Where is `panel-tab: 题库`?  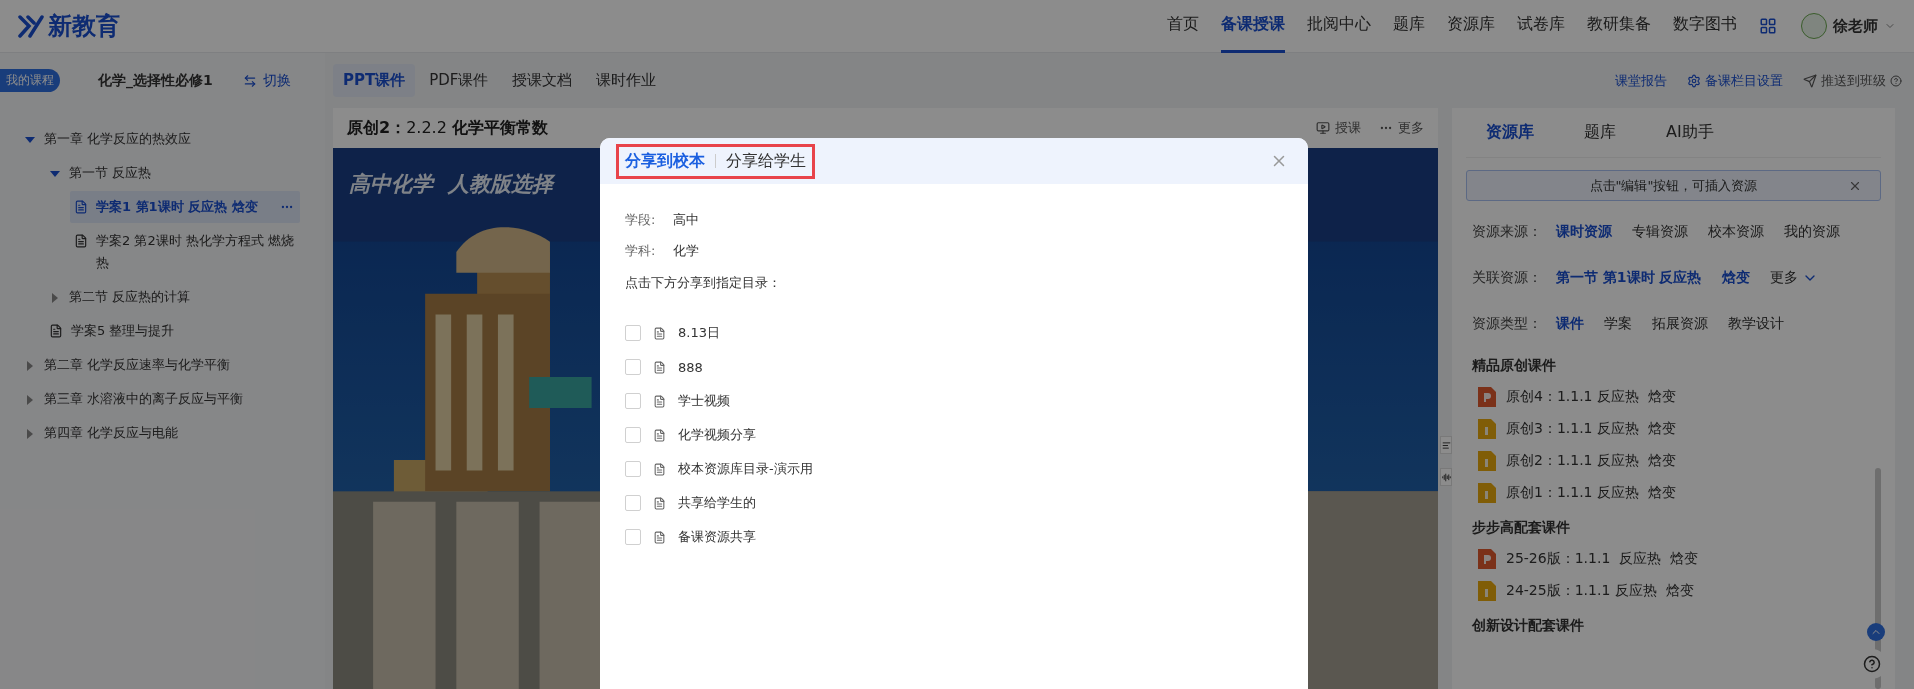 panel-tab: 题库 is located at coordinates (1600, 132).